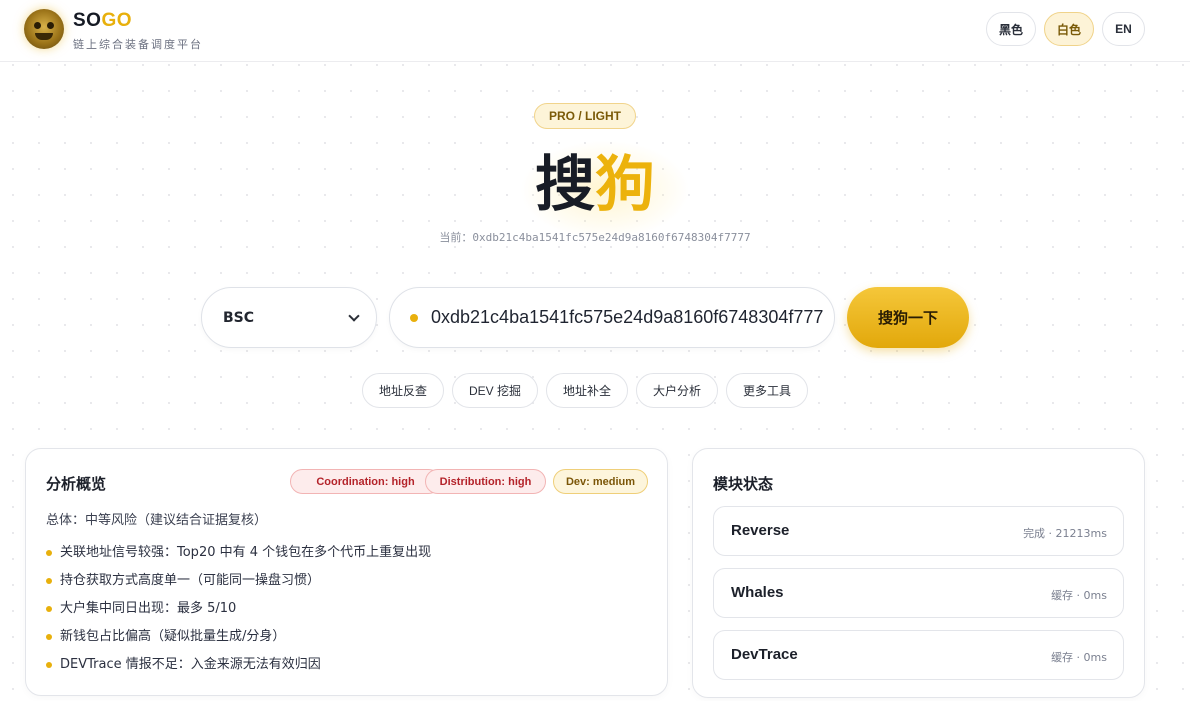 This screenshot has height=701, width=1190. I want to click on finding-item: 大户集中同日出现：最多 5/10, so click(238, 614).